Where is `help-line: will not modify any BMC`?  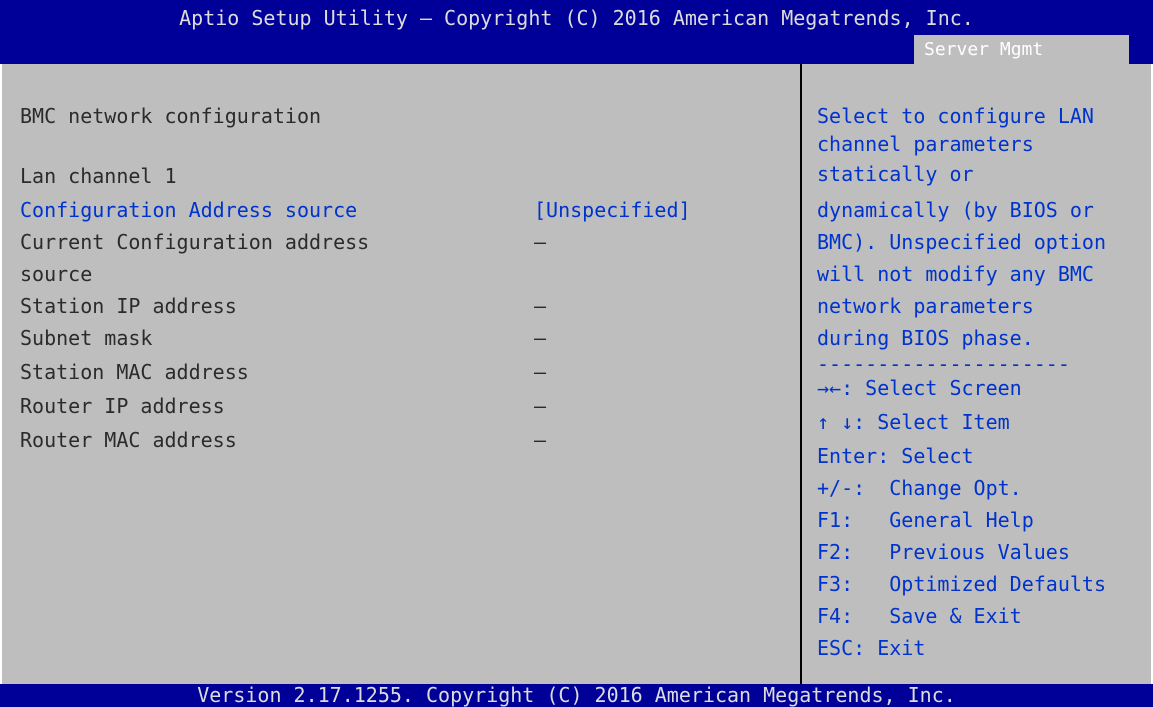
help-line: will not modify any BMC is located at coordinates (955, 274).